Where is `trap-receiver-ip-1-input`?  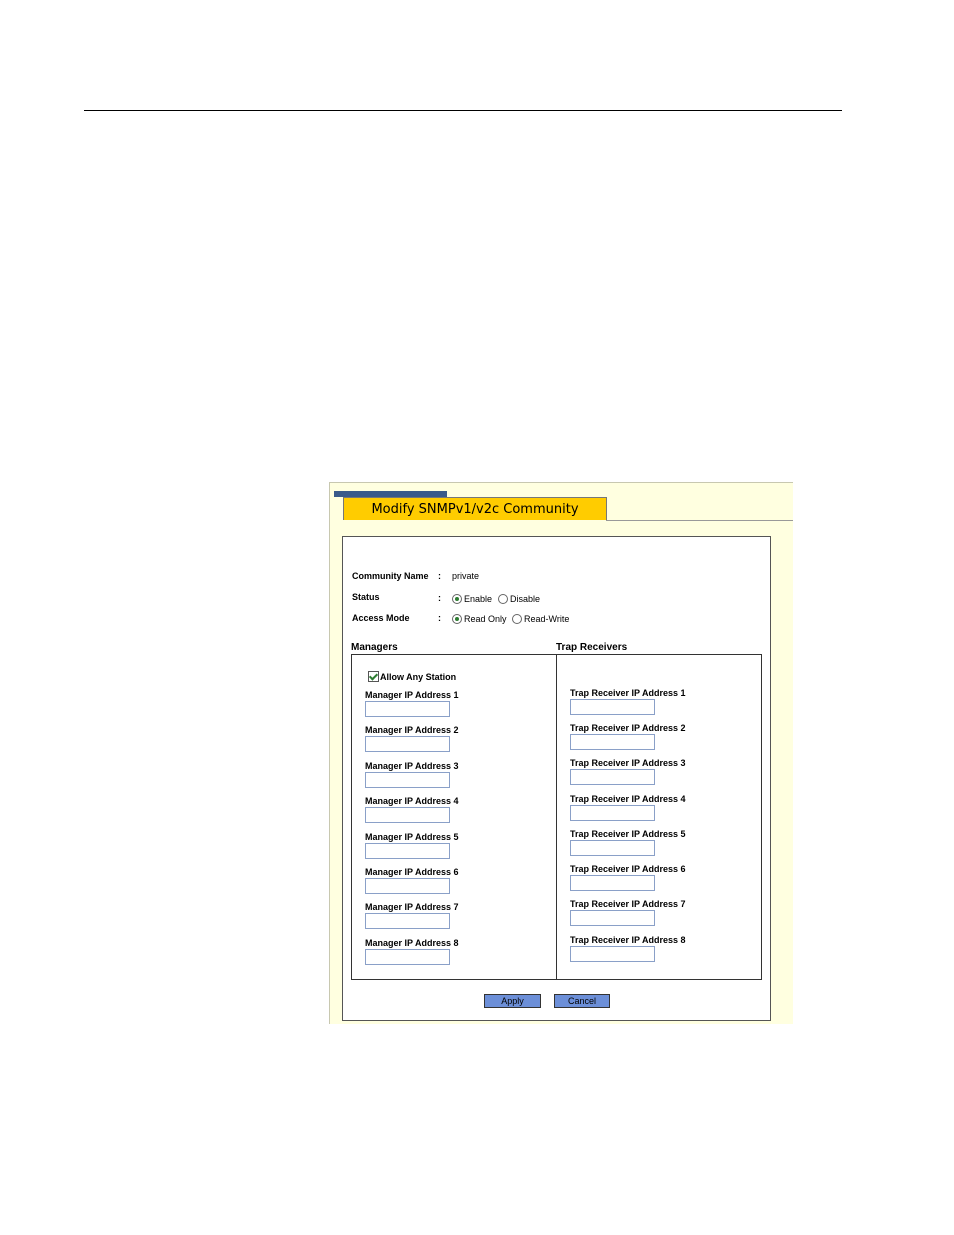
trap-receiver-ip-1-input is located at coordinates (612, 707).